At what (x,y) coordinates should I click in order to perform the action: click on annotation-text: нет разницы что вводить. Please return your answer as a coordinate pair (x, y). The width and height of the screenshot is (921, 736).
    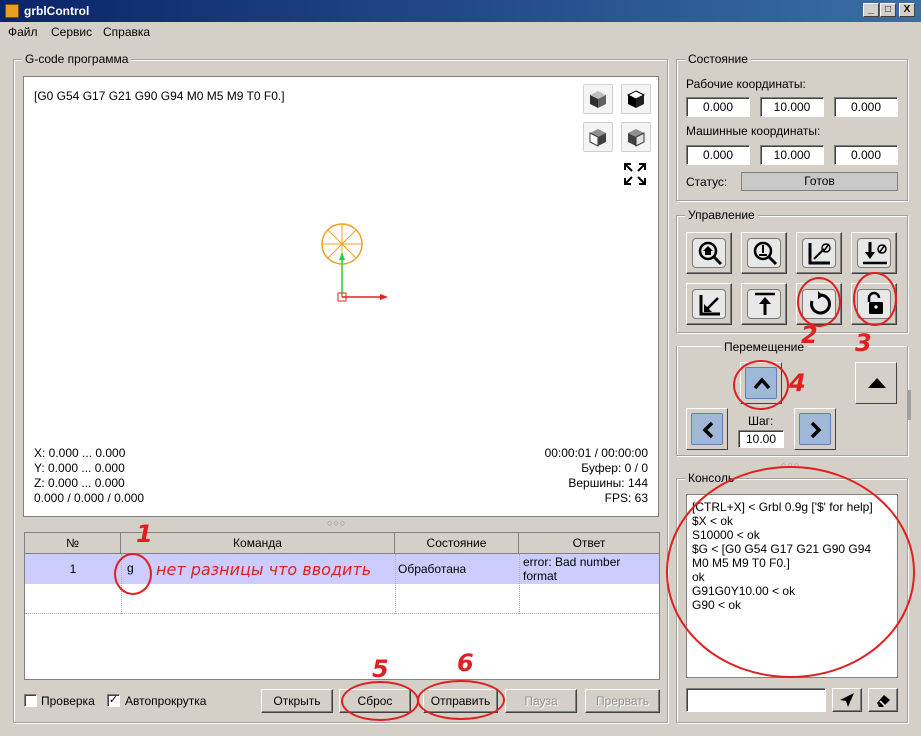
    Looking at the image, I should click on (264, 569).